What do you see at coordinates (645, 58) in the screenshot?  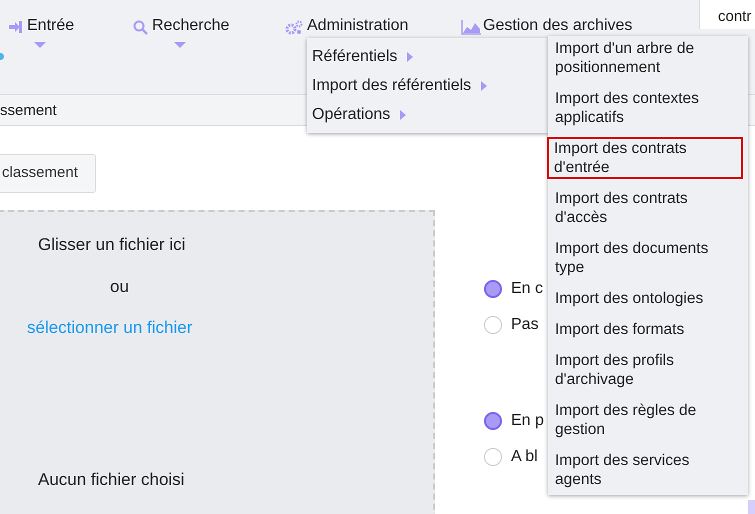 I see `menu-item: Import d'un arbre de positionnement` at bounding box center [645, 58].